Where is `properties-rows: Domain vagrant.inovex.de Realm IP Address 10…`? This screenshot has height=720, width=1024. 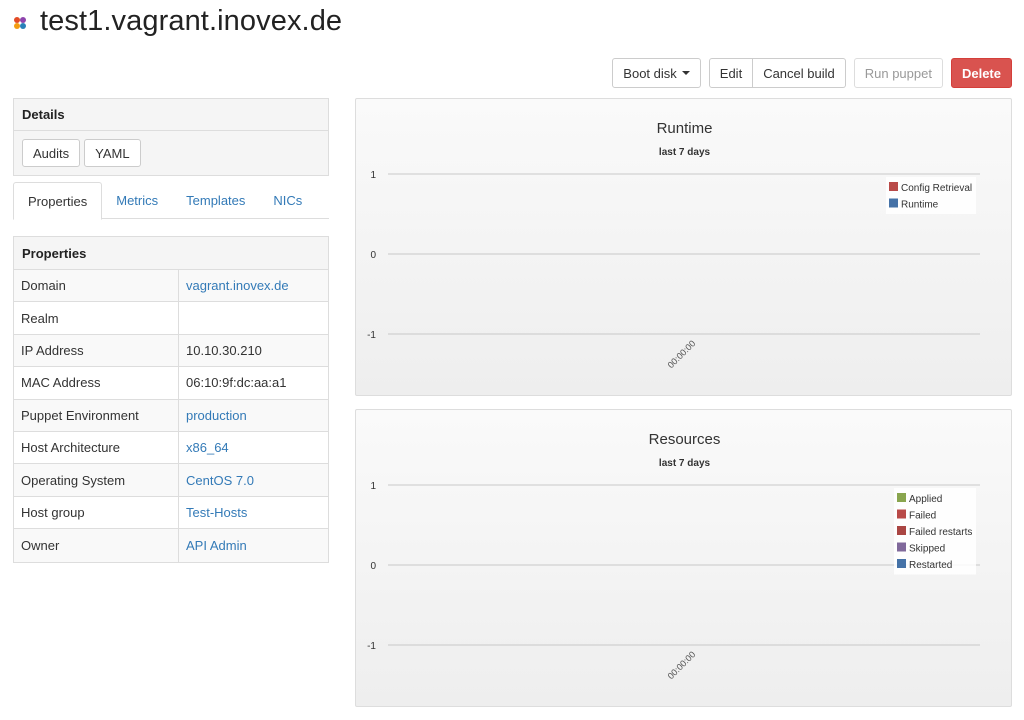 properties-rows: Domain vagrant.inovex.de Realm IP Address 10… is located at coordinates (171, 416).